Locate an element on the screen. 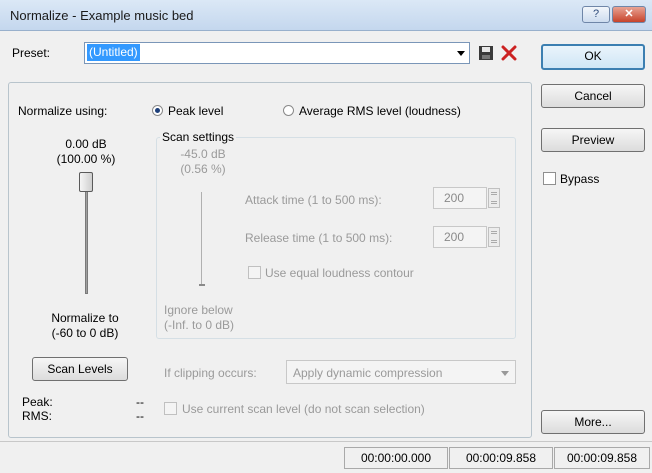  release-time-spinner: 200 is located at coordinates (468, 237).